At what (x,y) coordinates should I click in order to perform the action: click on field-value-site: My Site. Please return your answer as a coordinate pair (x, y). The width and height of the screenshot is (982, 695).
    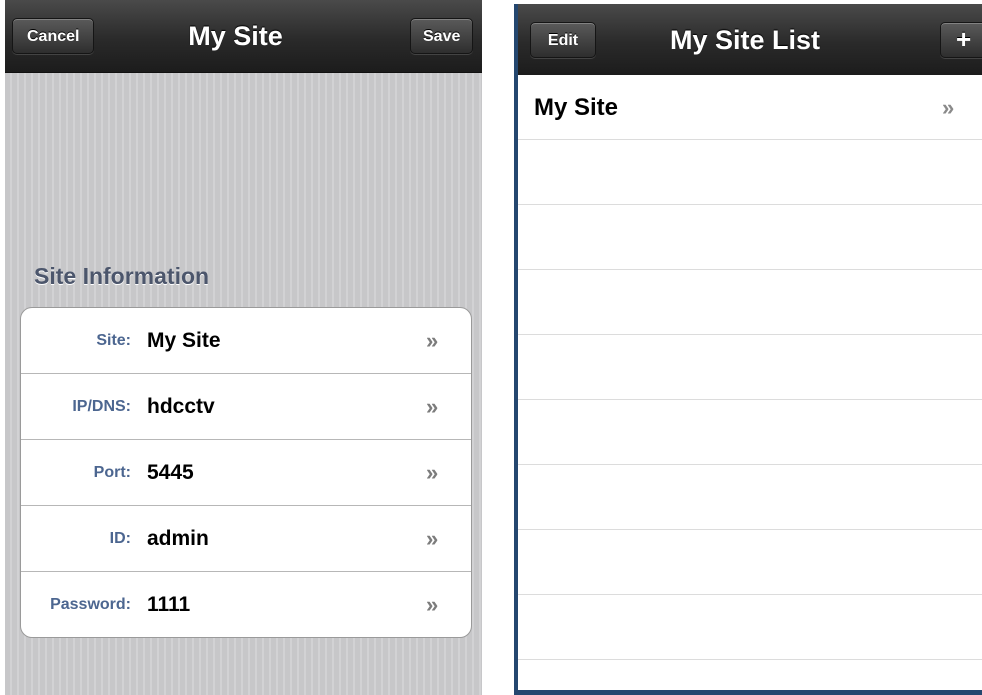
    Looking at the image, I should click on (184, 340).